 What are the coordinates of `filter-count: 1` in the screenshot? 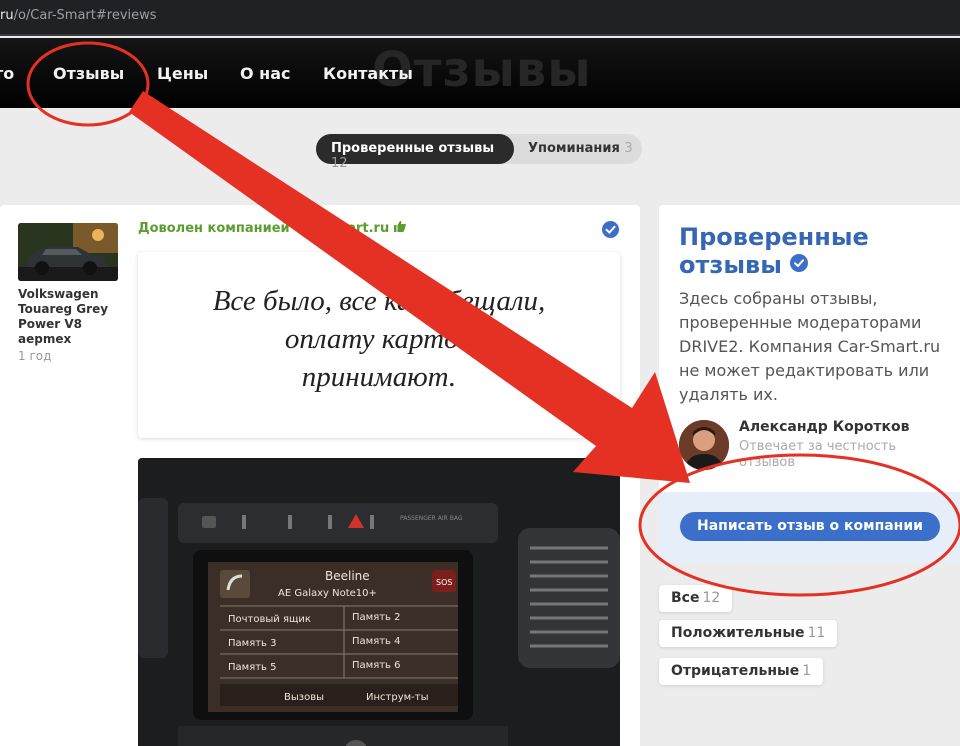 It's located at (807, 671).